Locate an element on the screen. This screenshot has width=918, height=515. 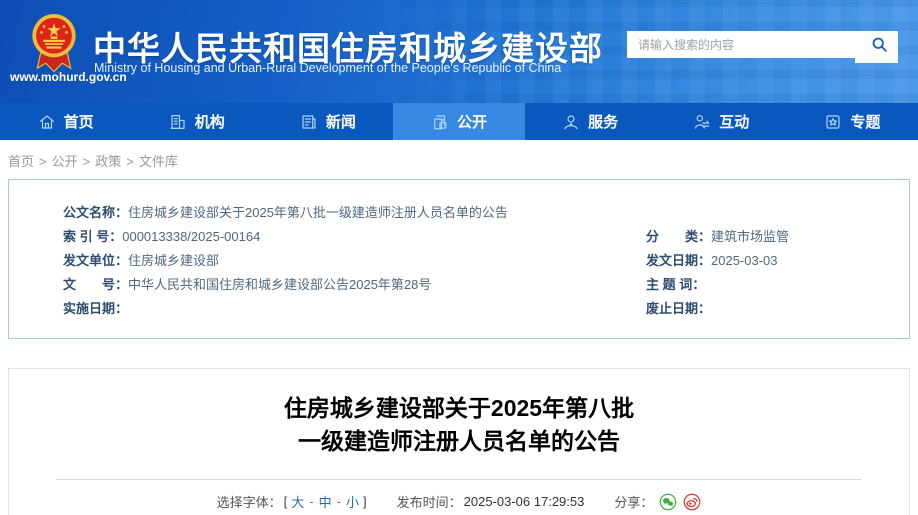
meta-row-doc-no: 文 号：中华人民共和国住房和城乡建设部公告2025年第28号 is located at coordinates (354, 285).